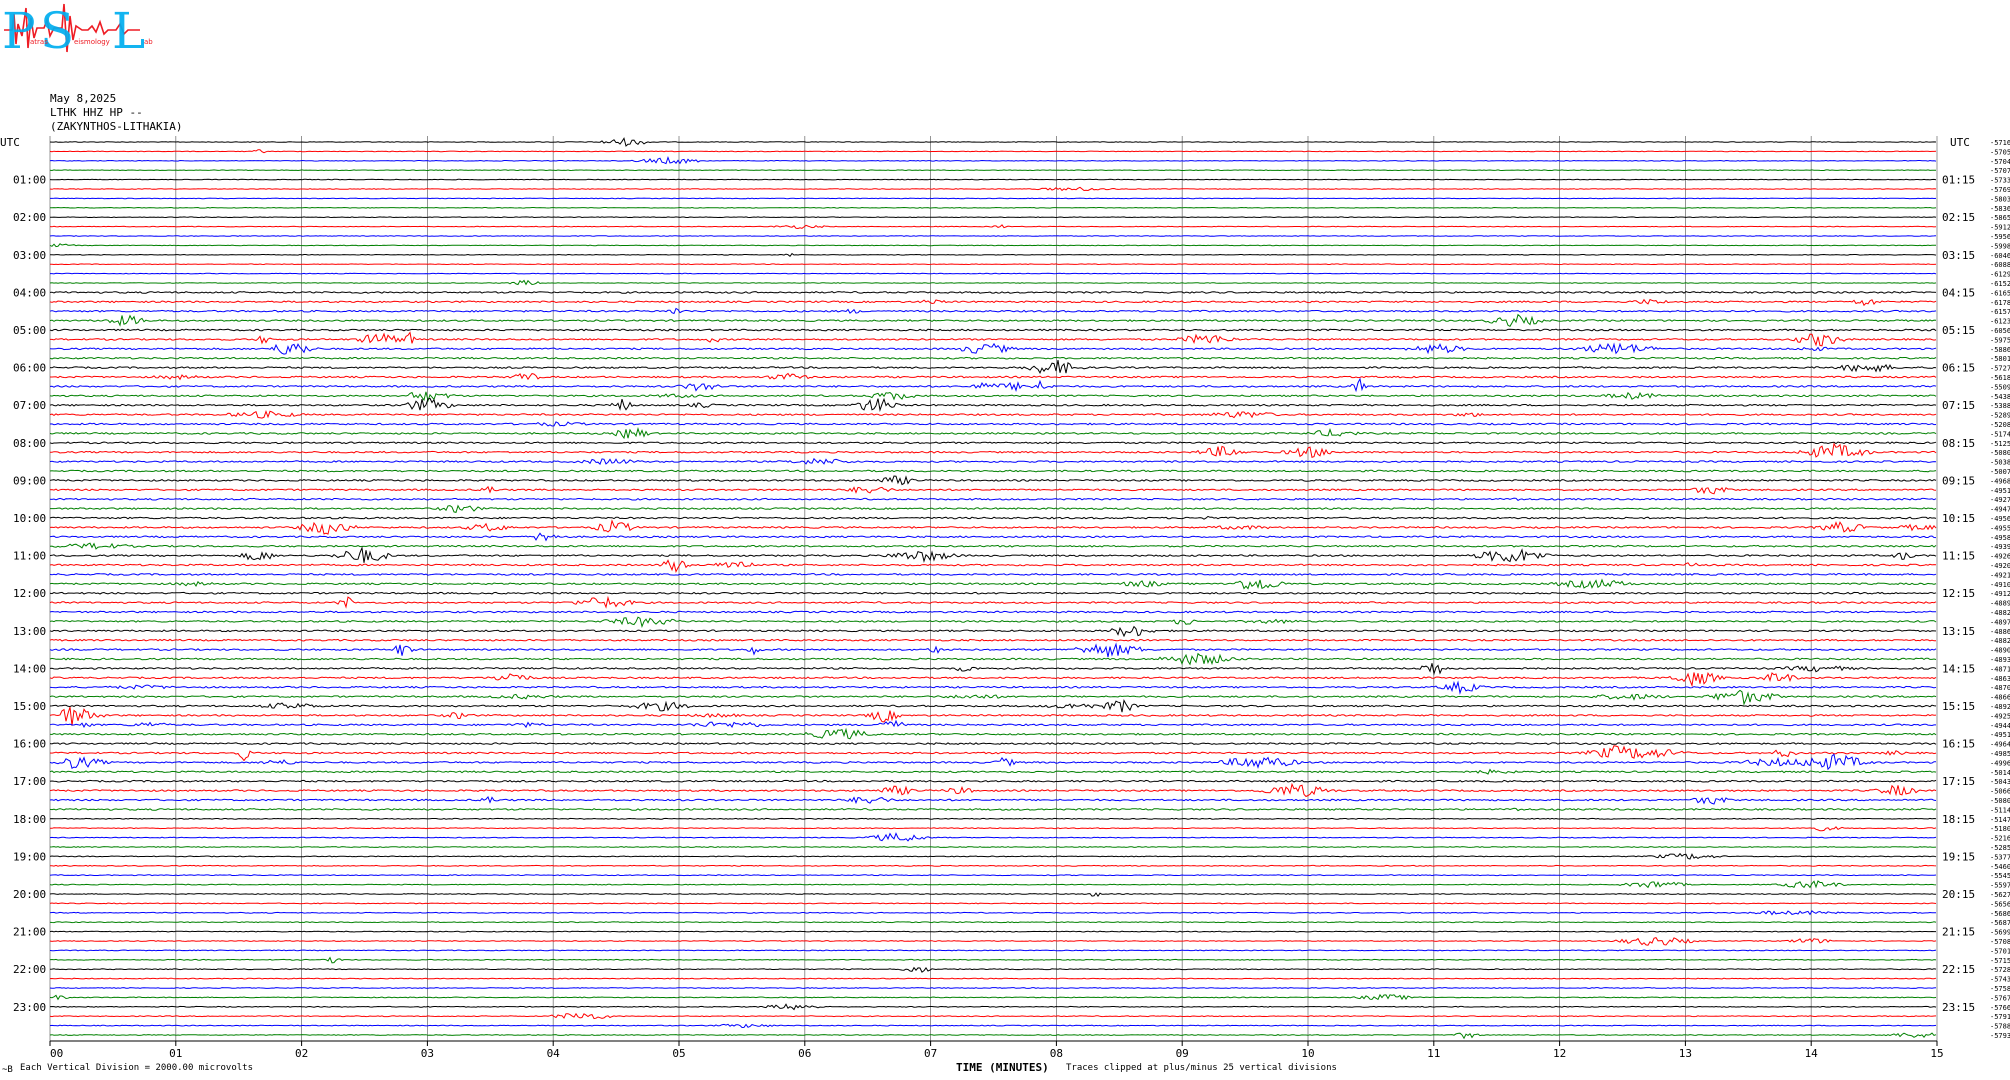  I want to click on right-hour-label: 19:15, so click(1958, 856).